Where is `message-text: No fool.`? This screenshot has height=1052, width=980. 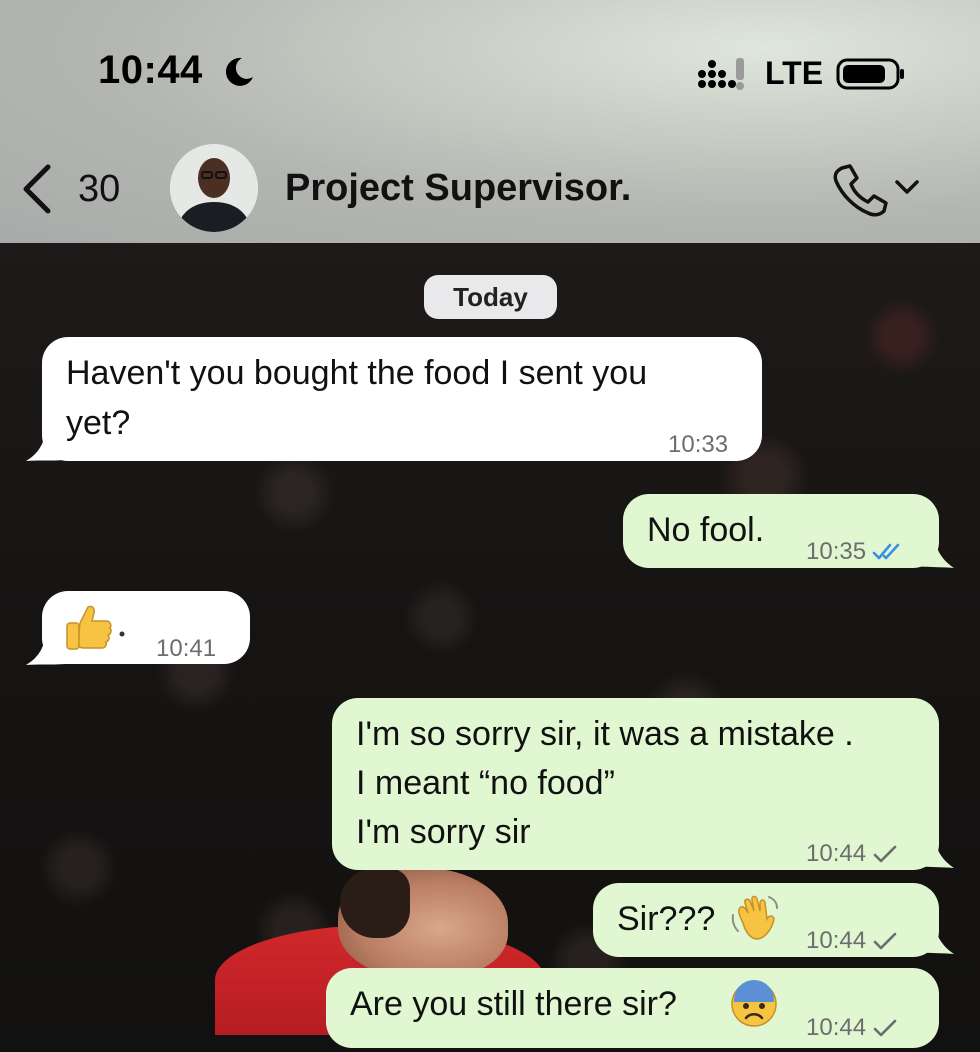
message-text: No fool. is located at coordinates (706, 530).